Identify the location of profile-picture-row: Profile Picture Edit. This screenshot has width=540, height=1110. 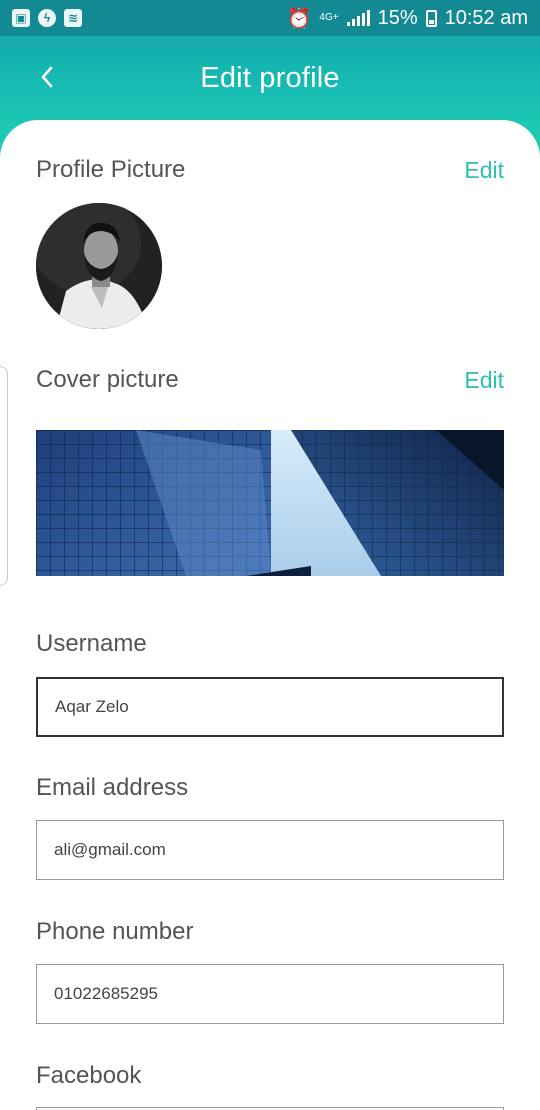
(270, 170).